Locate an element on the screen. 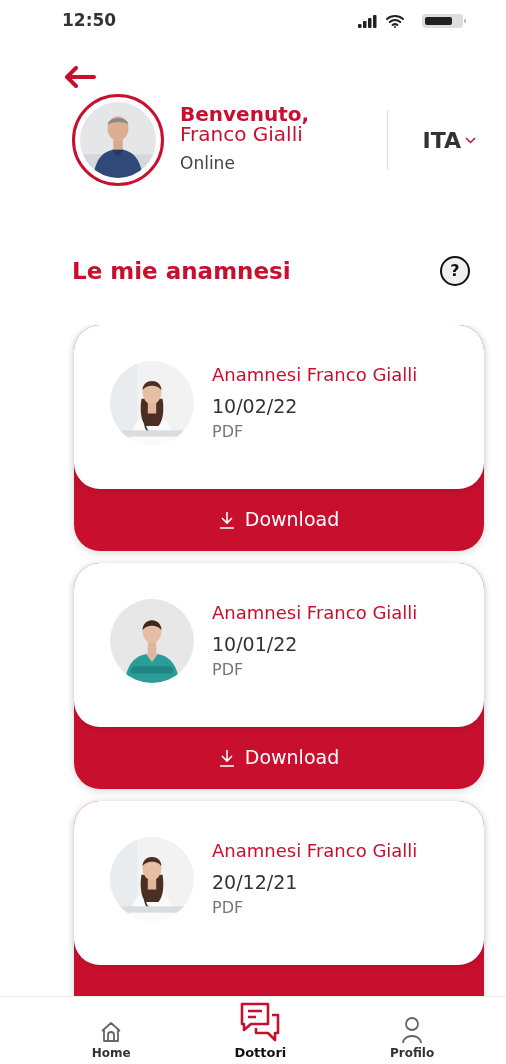 Image resolution: width=506 pixels, height=1064 pixels. document-date: 20/12/21 is located at coordinates (255, 882).